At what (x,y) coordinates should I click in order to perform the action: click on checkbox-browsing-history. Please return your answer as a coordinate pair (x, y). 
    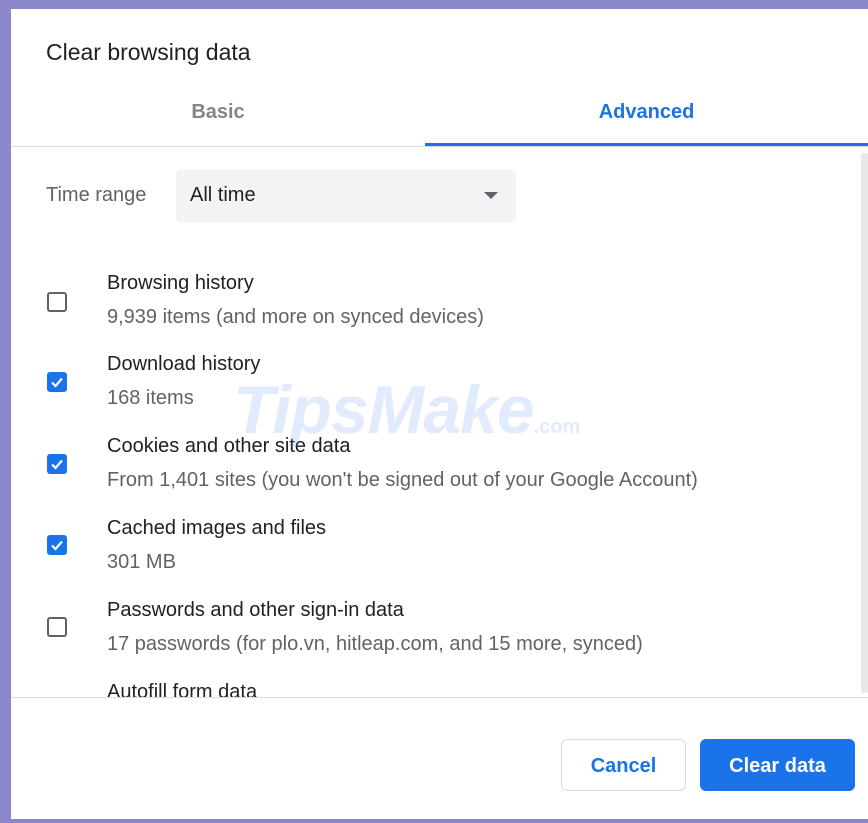
    Looking at the image, I should click on (57, 302).